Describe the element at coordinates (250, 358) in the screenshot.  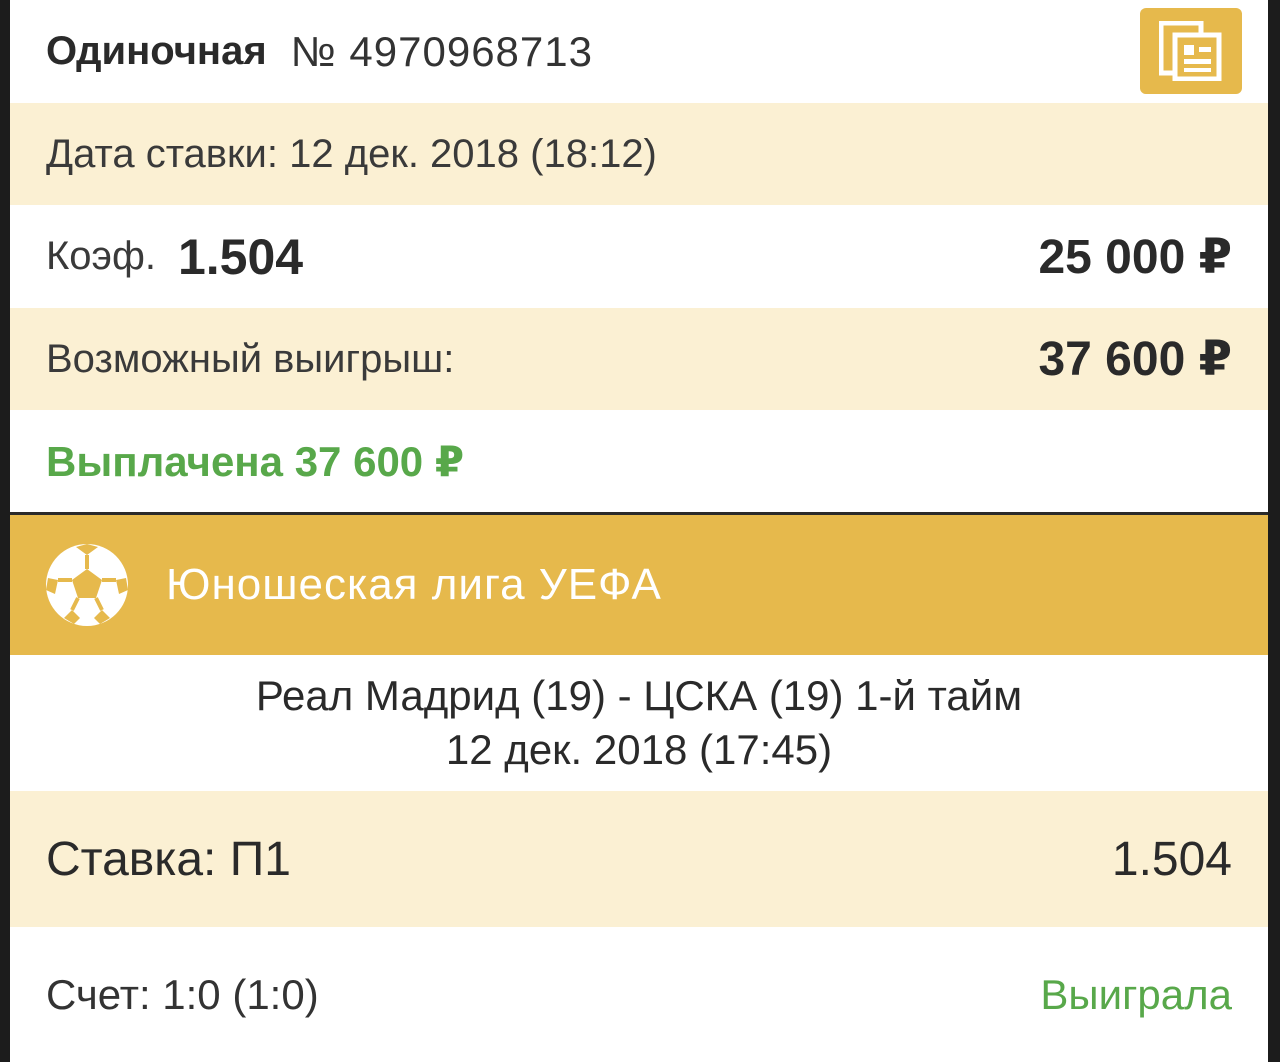
I see `possible-win-label: Возможный выигрыш:` at that location.